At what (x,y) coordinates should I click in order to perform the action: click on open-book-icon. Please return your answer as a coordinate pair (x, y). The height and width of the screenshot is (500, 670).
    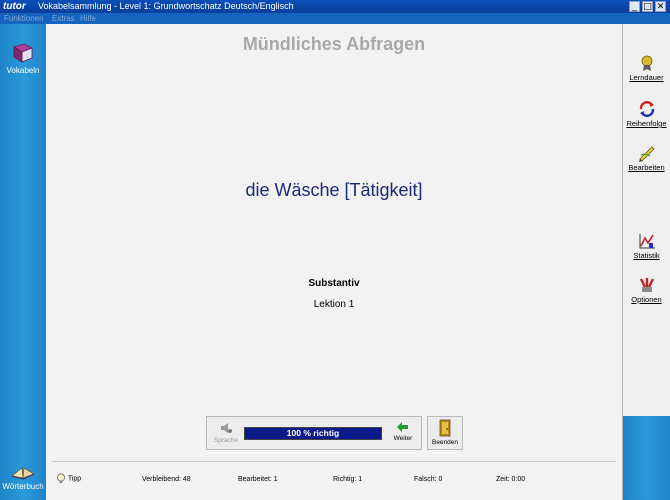
    Looking at the image, I should click on (23, 473).